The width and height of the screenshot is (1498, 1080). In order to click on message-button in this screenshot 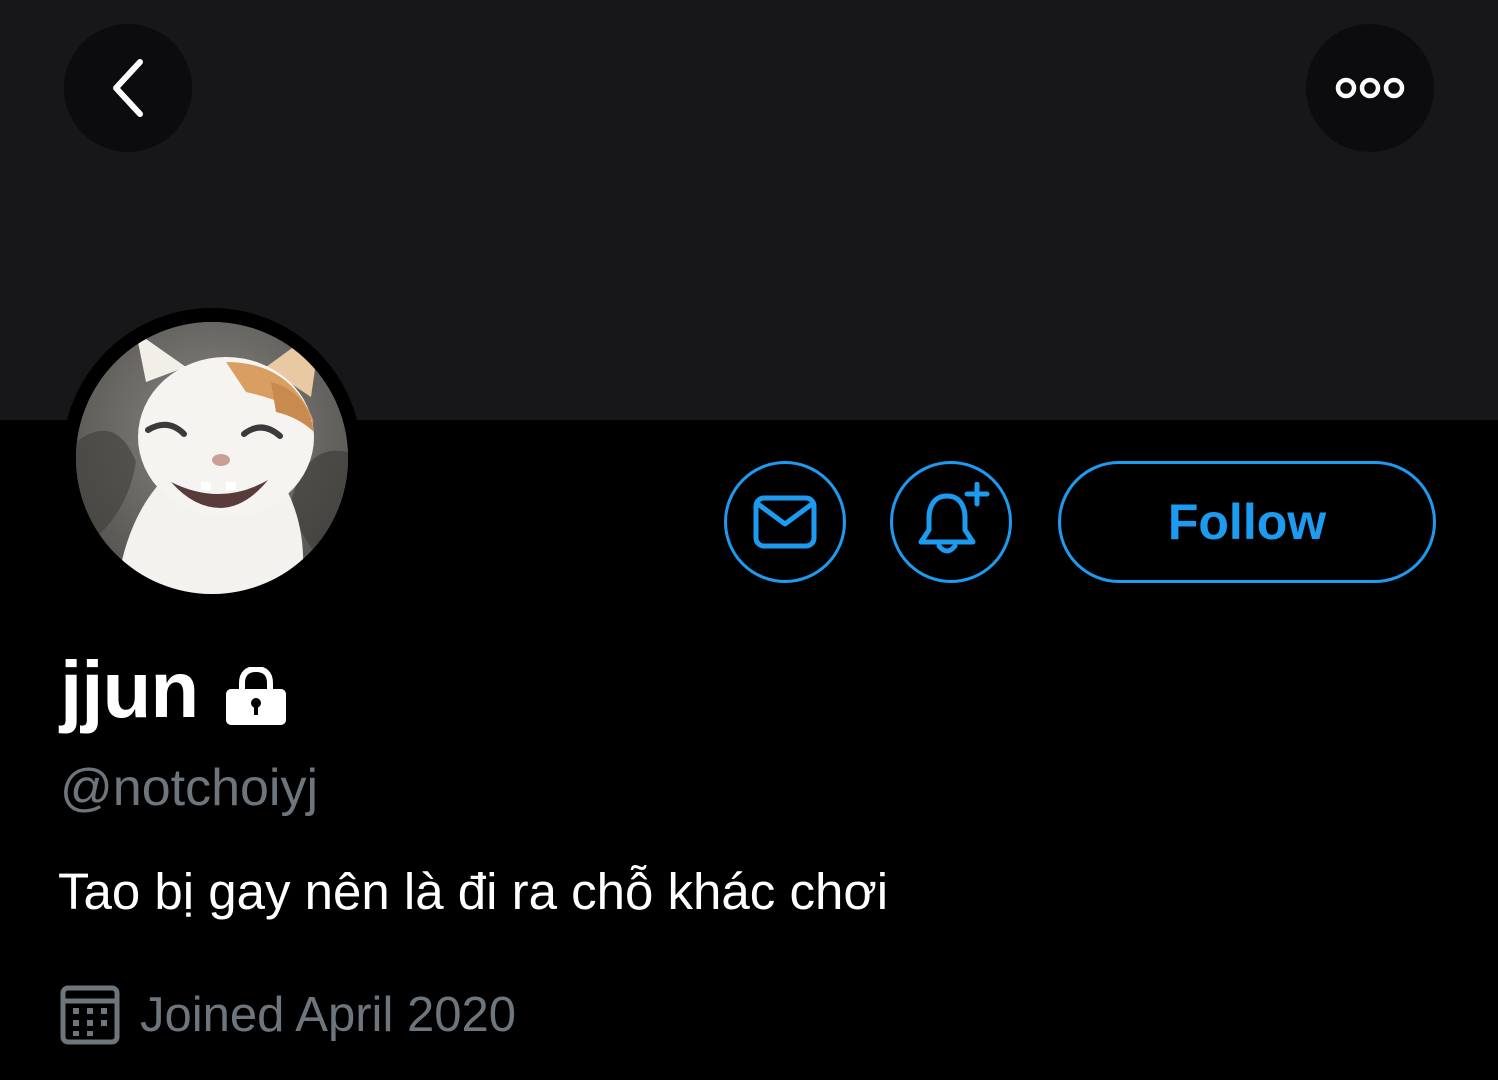, I will do `click(785, 522)`.